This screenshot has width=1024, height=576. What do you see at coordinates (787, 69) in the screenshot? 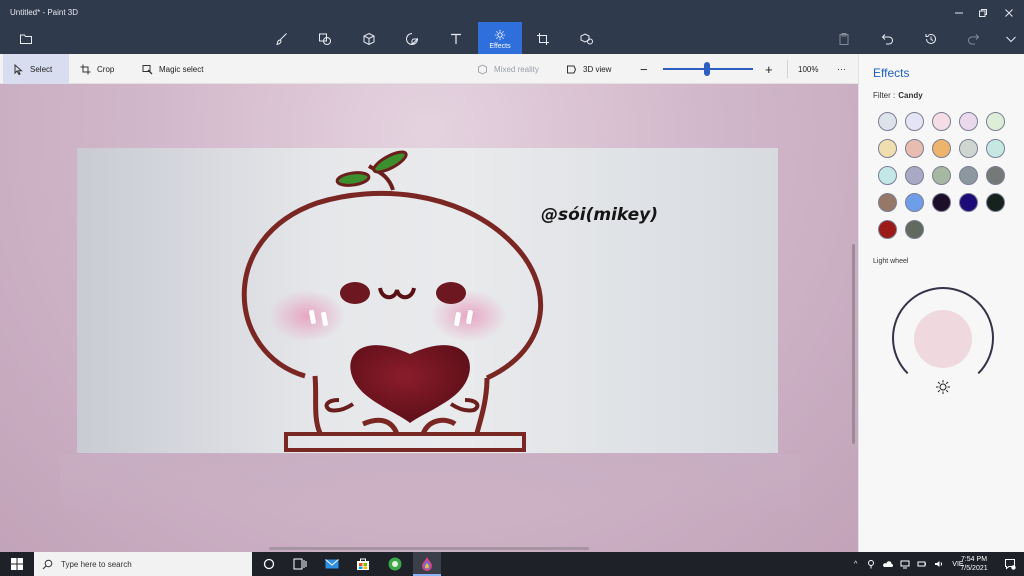
I see `toolbar-divider` at bounding box center [787, 69].